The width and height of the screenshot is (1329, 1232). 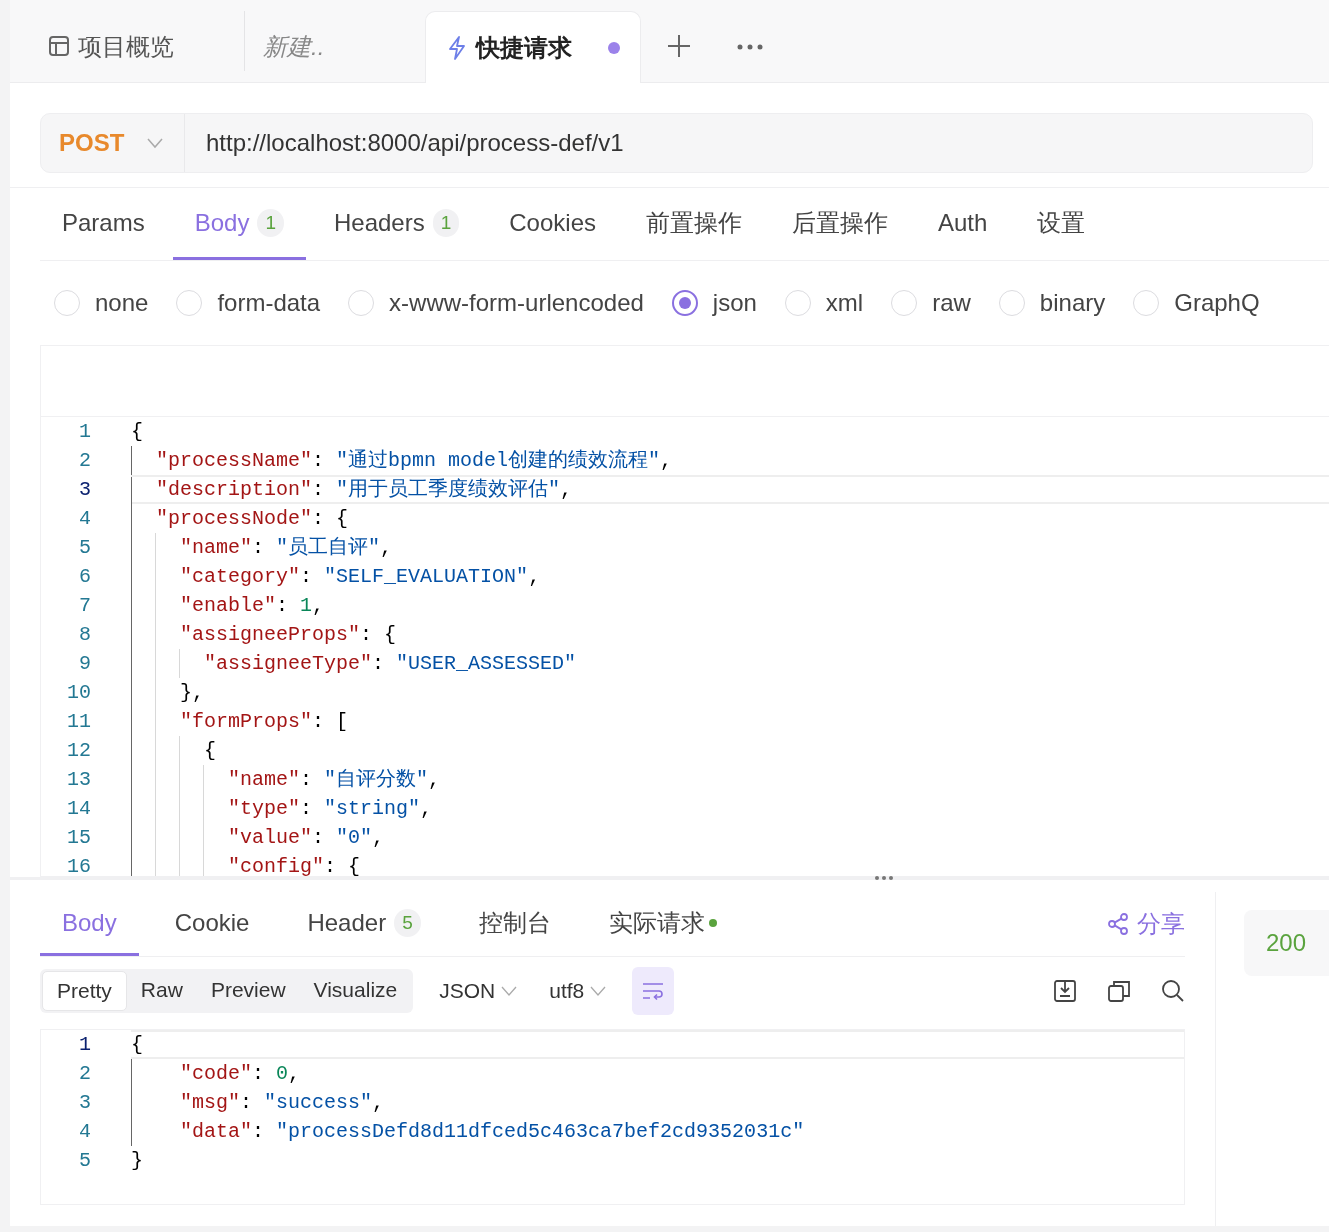 I want to click on add-tab-icon, so click(x=679, y=46).